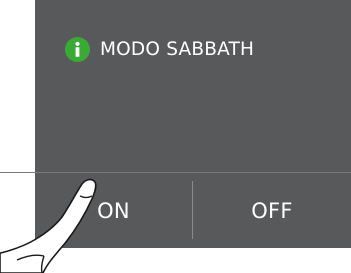 This screenshot has height=273, width=351. Describe the element at coordinates (113, 211) in the screenshot. I see `on-button: ON` at that location.